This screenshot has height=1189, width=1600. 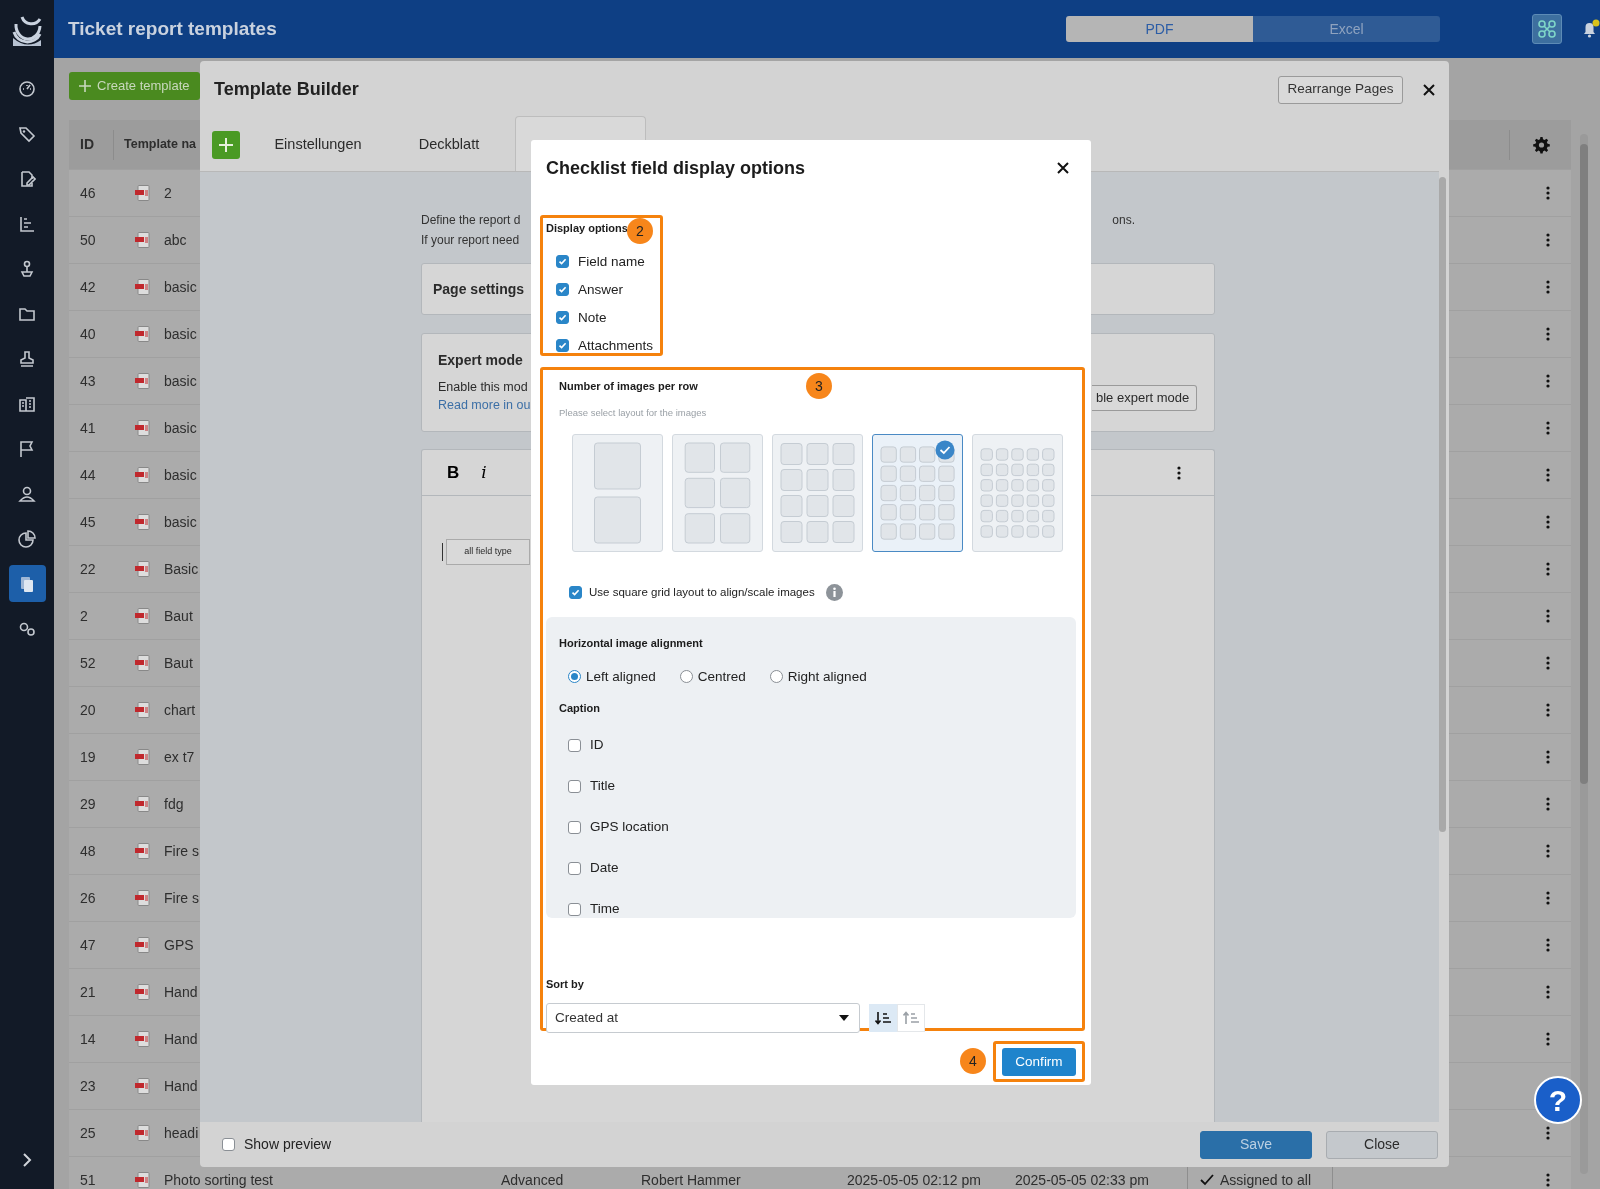 What do you see at coordinates (484, 472) in the screenshot?
I see `italic-button: i` at bounding box center [484, 472].